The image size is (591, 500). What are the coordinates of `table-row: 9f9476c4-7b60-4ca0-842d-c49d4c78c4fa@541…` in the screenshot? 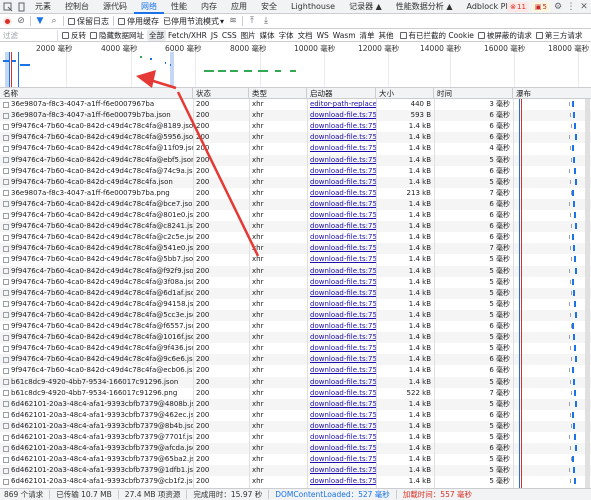 It's located at (295, 249).